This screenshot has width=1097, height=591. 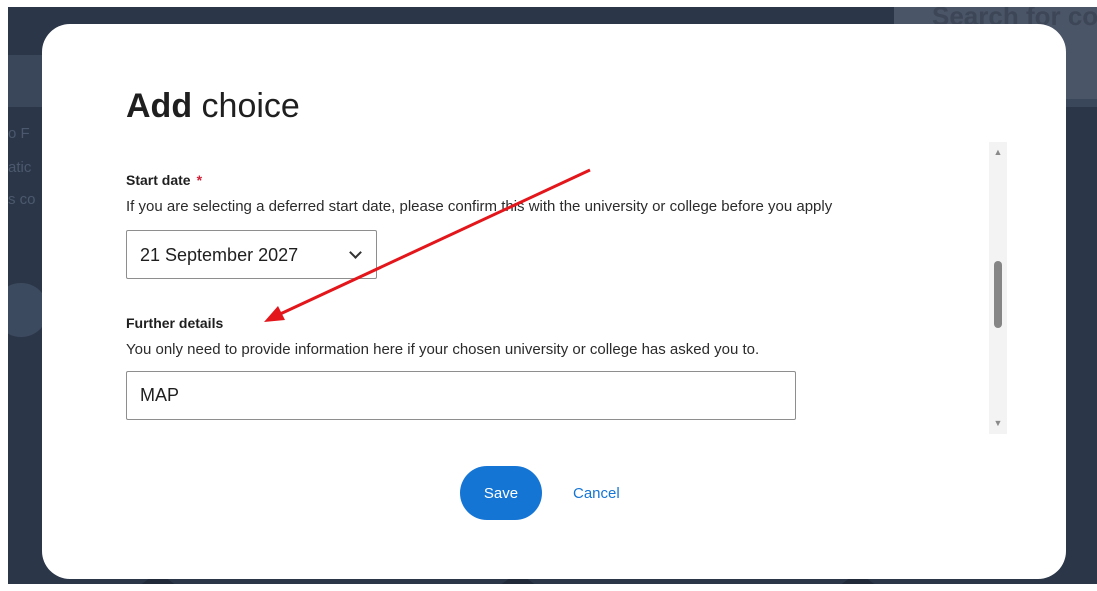 I want to click on further-details-input, so click(x=461, y=395).